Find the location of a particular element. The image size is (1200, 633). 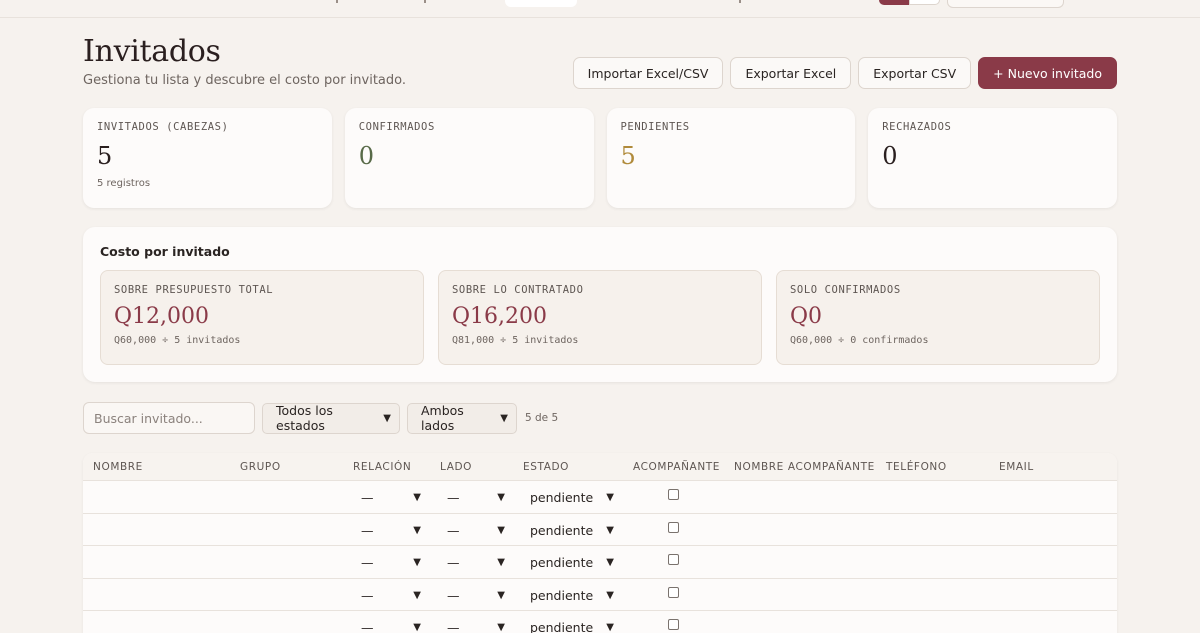

column-header-companion: ACOMPAÑANTE is located at coordinates (676, 467).